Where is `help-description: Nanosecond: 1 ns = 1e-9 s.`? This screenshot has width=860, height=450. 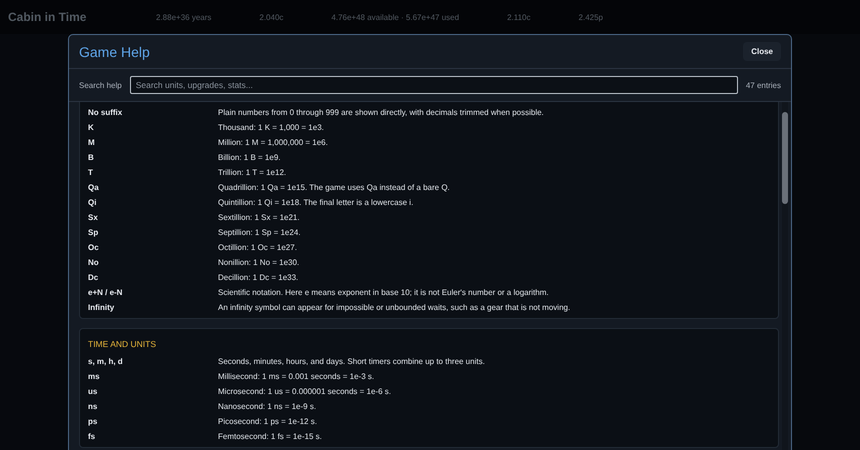 help-description: Nanosecond: 1 ns = 1e-9 s. is located at coordinates (267, 406).